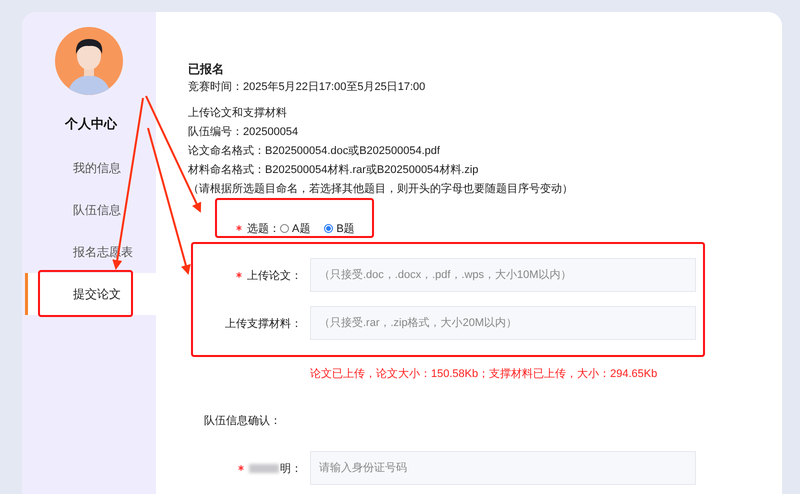 The width and height of the screenshot is (800, 494). Describe the element at coordinates (90, 210) in the screenshot. I see `sidebar-item: 队伍信息` at that location.